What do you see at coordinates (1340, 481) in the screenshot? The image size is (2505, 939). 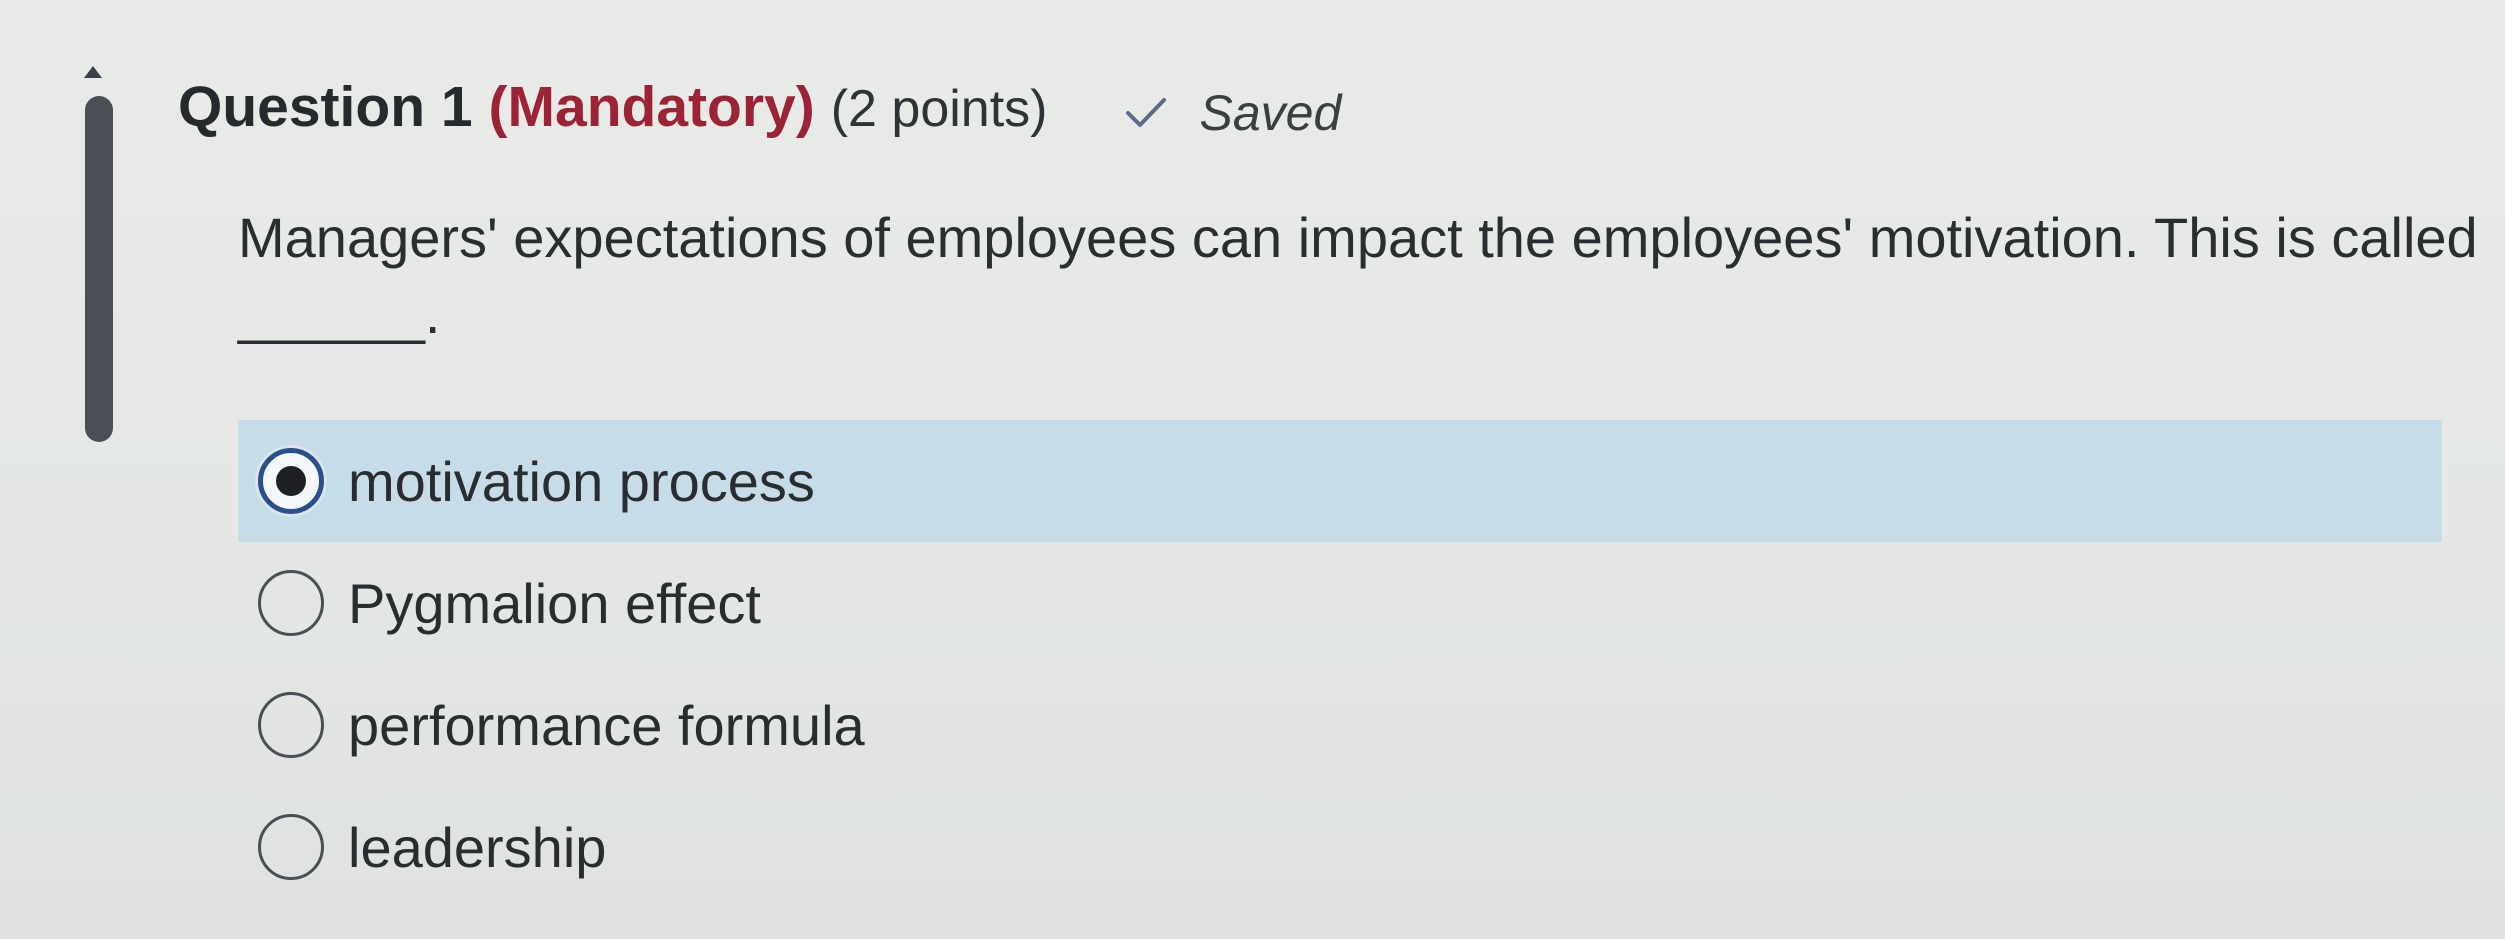 I see `option-motivation-process: motivation process` at bounding box center [1340, 481].